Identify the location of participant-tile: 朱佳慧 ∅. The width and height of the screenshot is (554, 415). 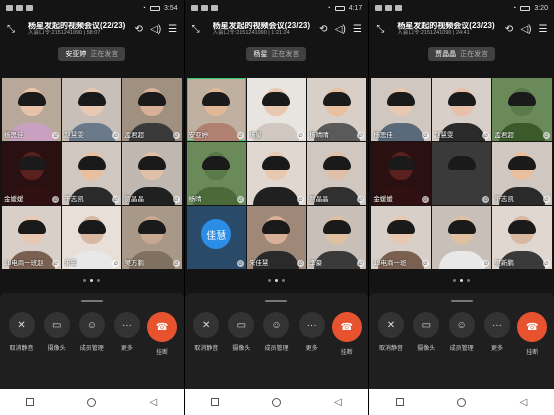
(276, 237).